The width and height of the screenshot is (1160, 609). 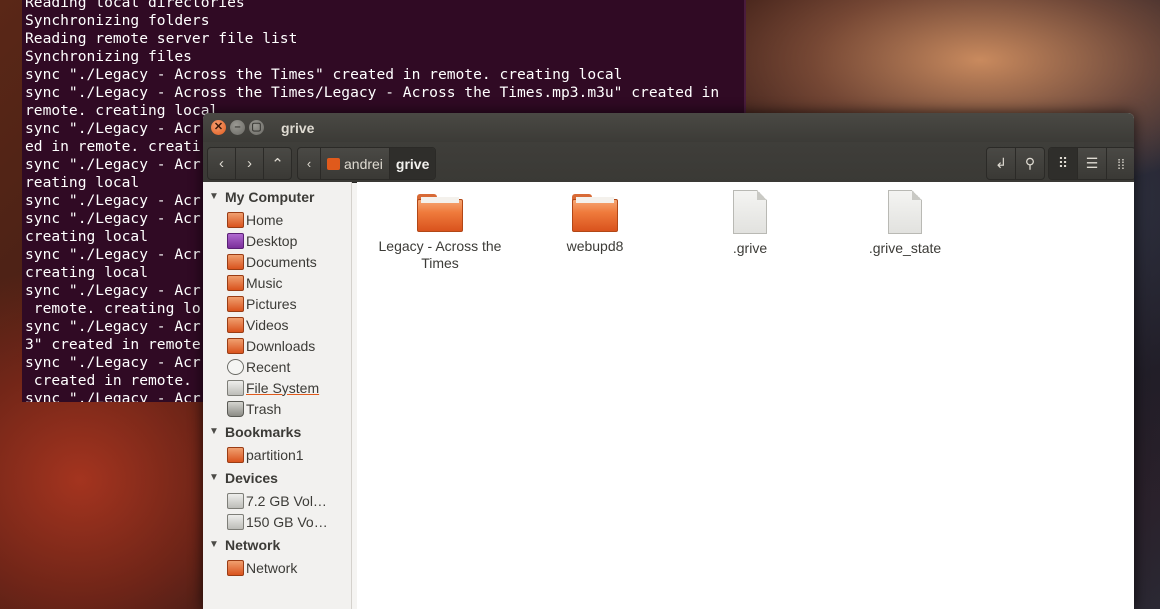 I want to click on terminal-line: Synchronizing files, so click(x=108, y=56).